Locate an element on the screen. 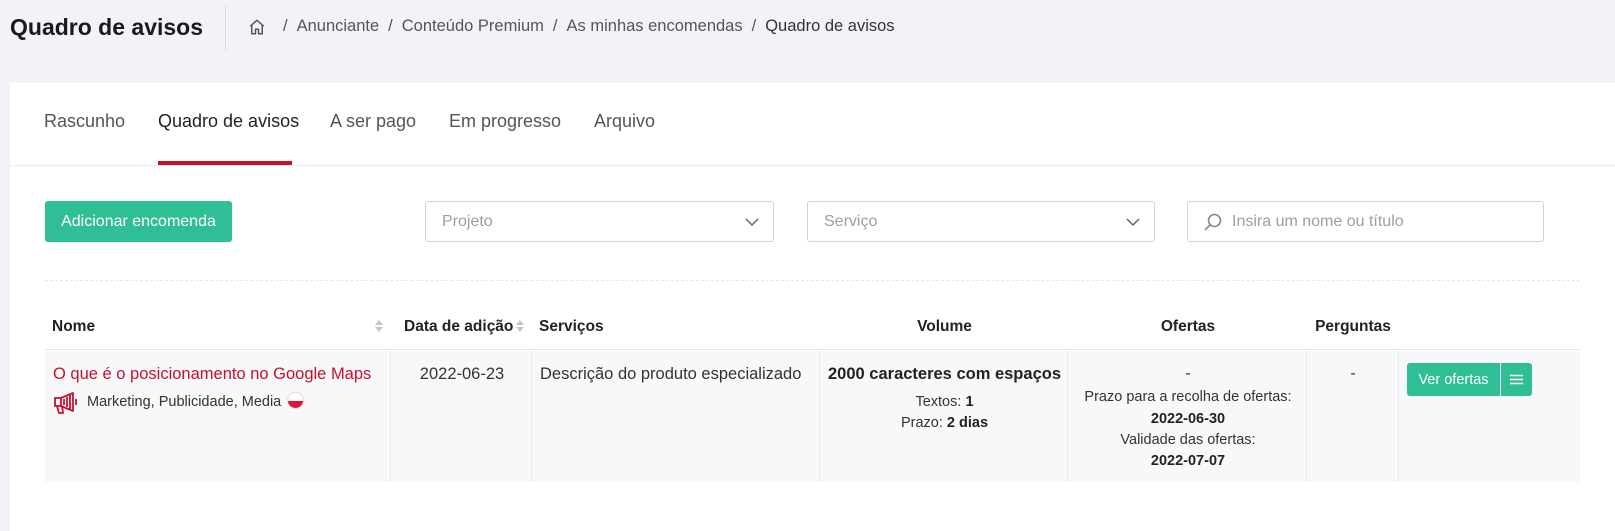  column-header-servicos: Serviços is located at coordinates (571, 326).